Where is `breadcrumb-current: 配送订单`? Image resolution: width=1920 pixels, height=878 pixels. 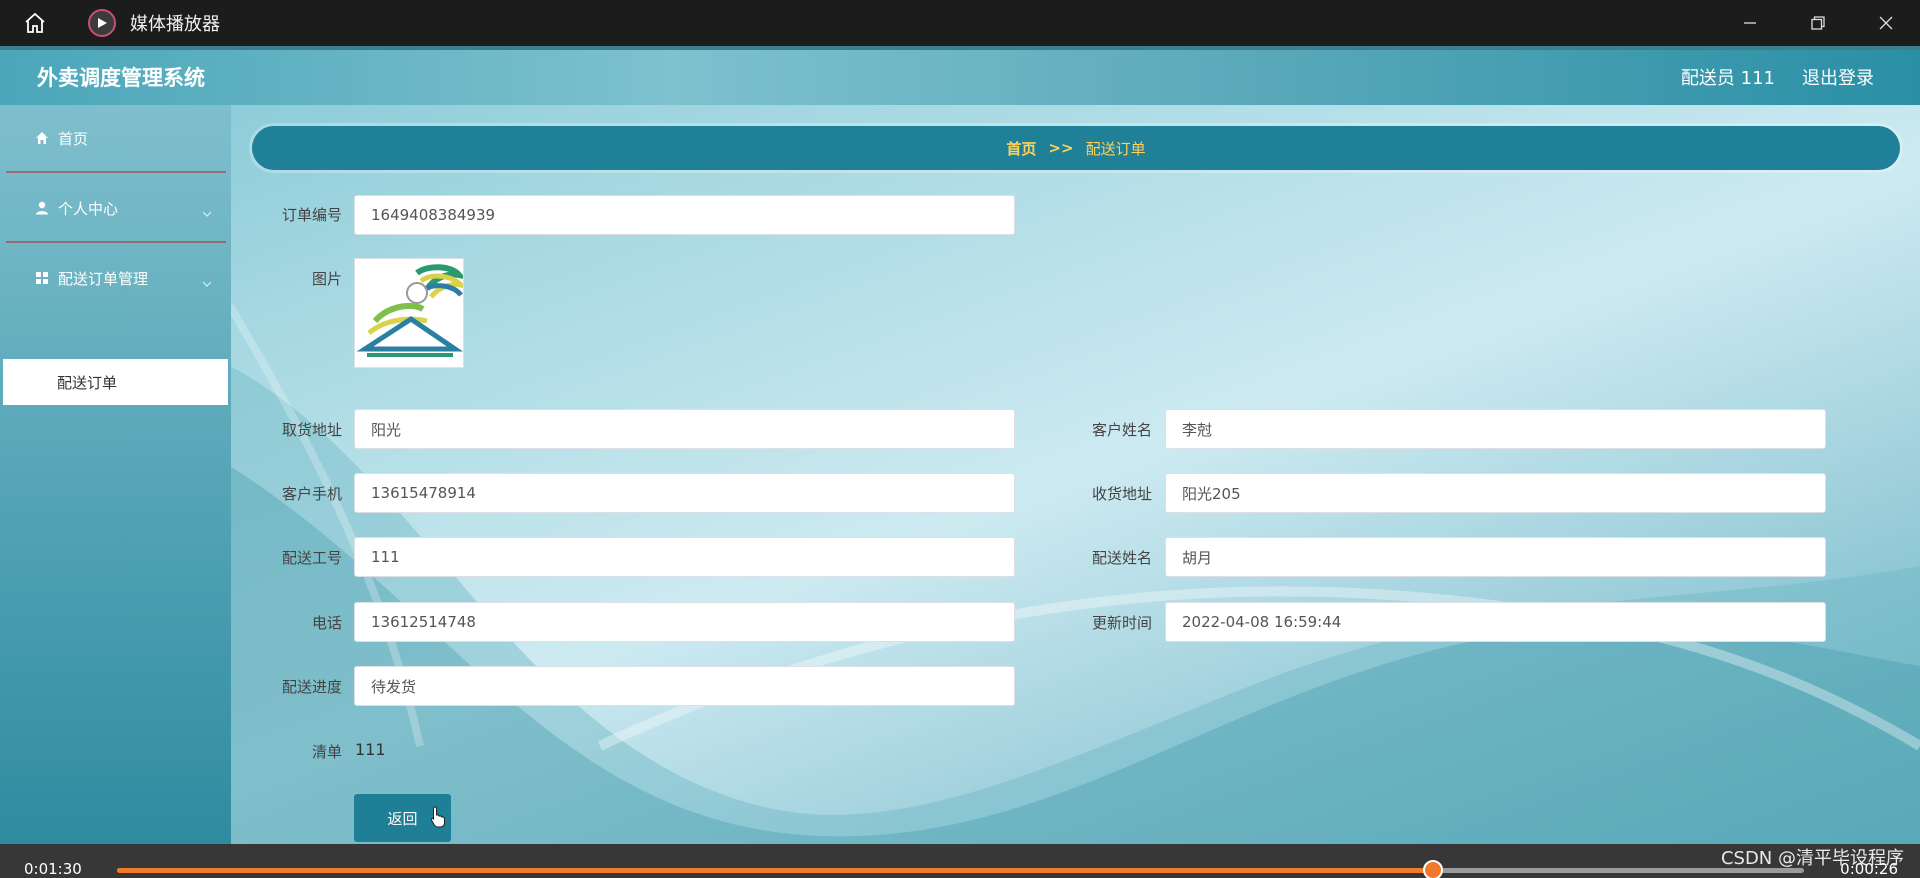 breadcrumb-current: 配送订单 is located at coordinates (1115, 148).